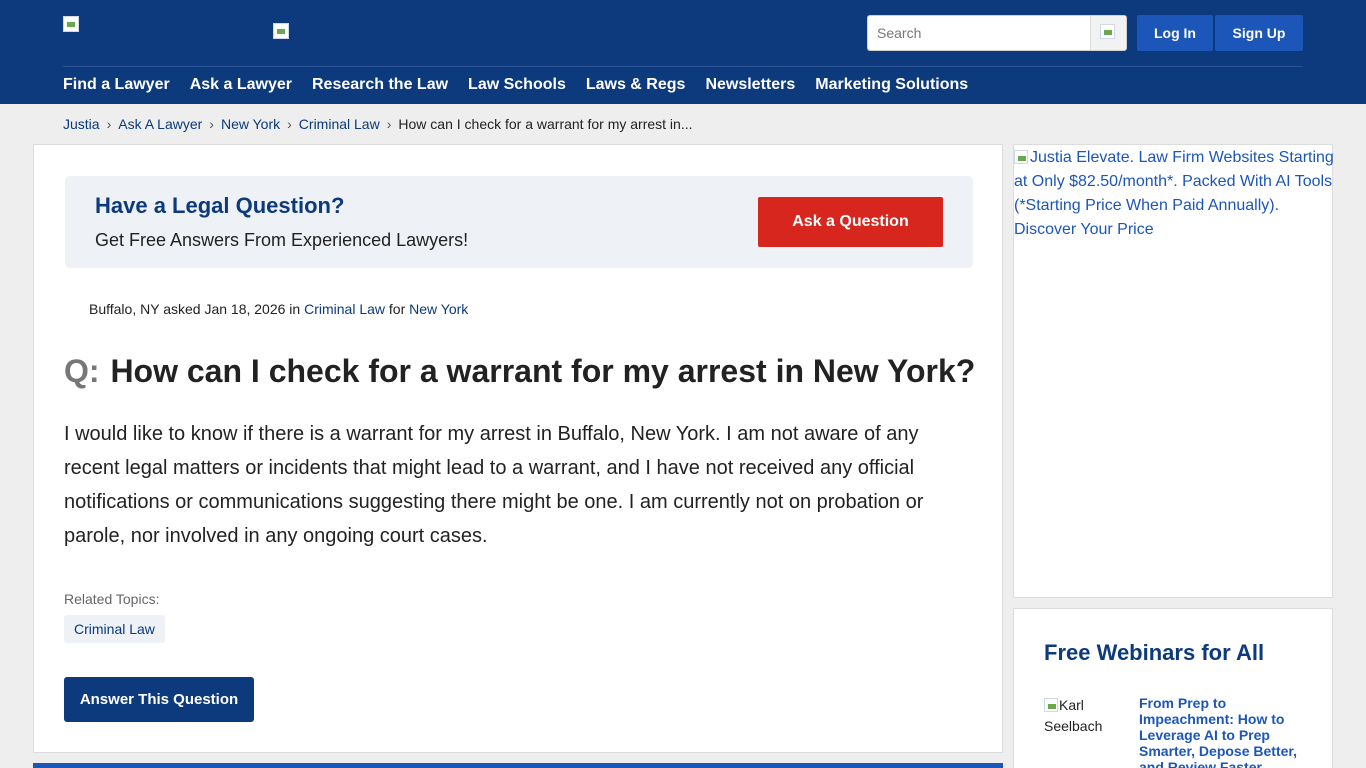 The image size is (1366, 768). Describe the element at coordinates (1154, 652) in the screenshot. I see `webinars-title: Free Webinars for All` at that location.